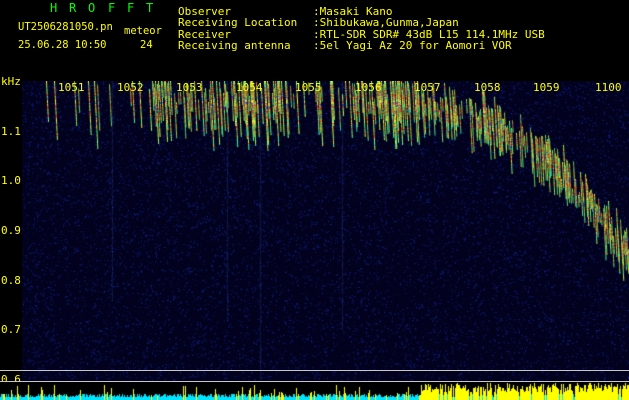 This screenshot has width=629, height=400. What do you see at coordinates (150, 8) in the screenshot?
I see `title-letter: T` at bounding box center [150, 8].